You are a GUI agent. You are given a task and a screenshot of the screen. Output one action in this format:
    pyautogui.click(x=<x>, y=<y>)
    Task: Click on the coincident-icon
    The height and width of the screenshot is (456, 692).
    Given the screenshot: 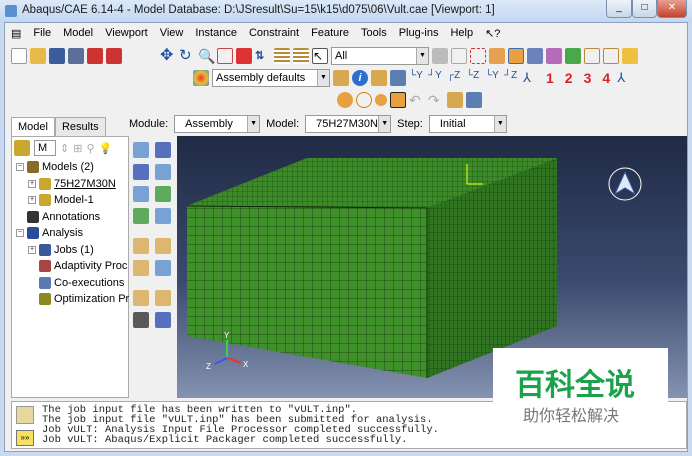 What is the action you would take?
    pyautogui.click(x=141, y=246)
    